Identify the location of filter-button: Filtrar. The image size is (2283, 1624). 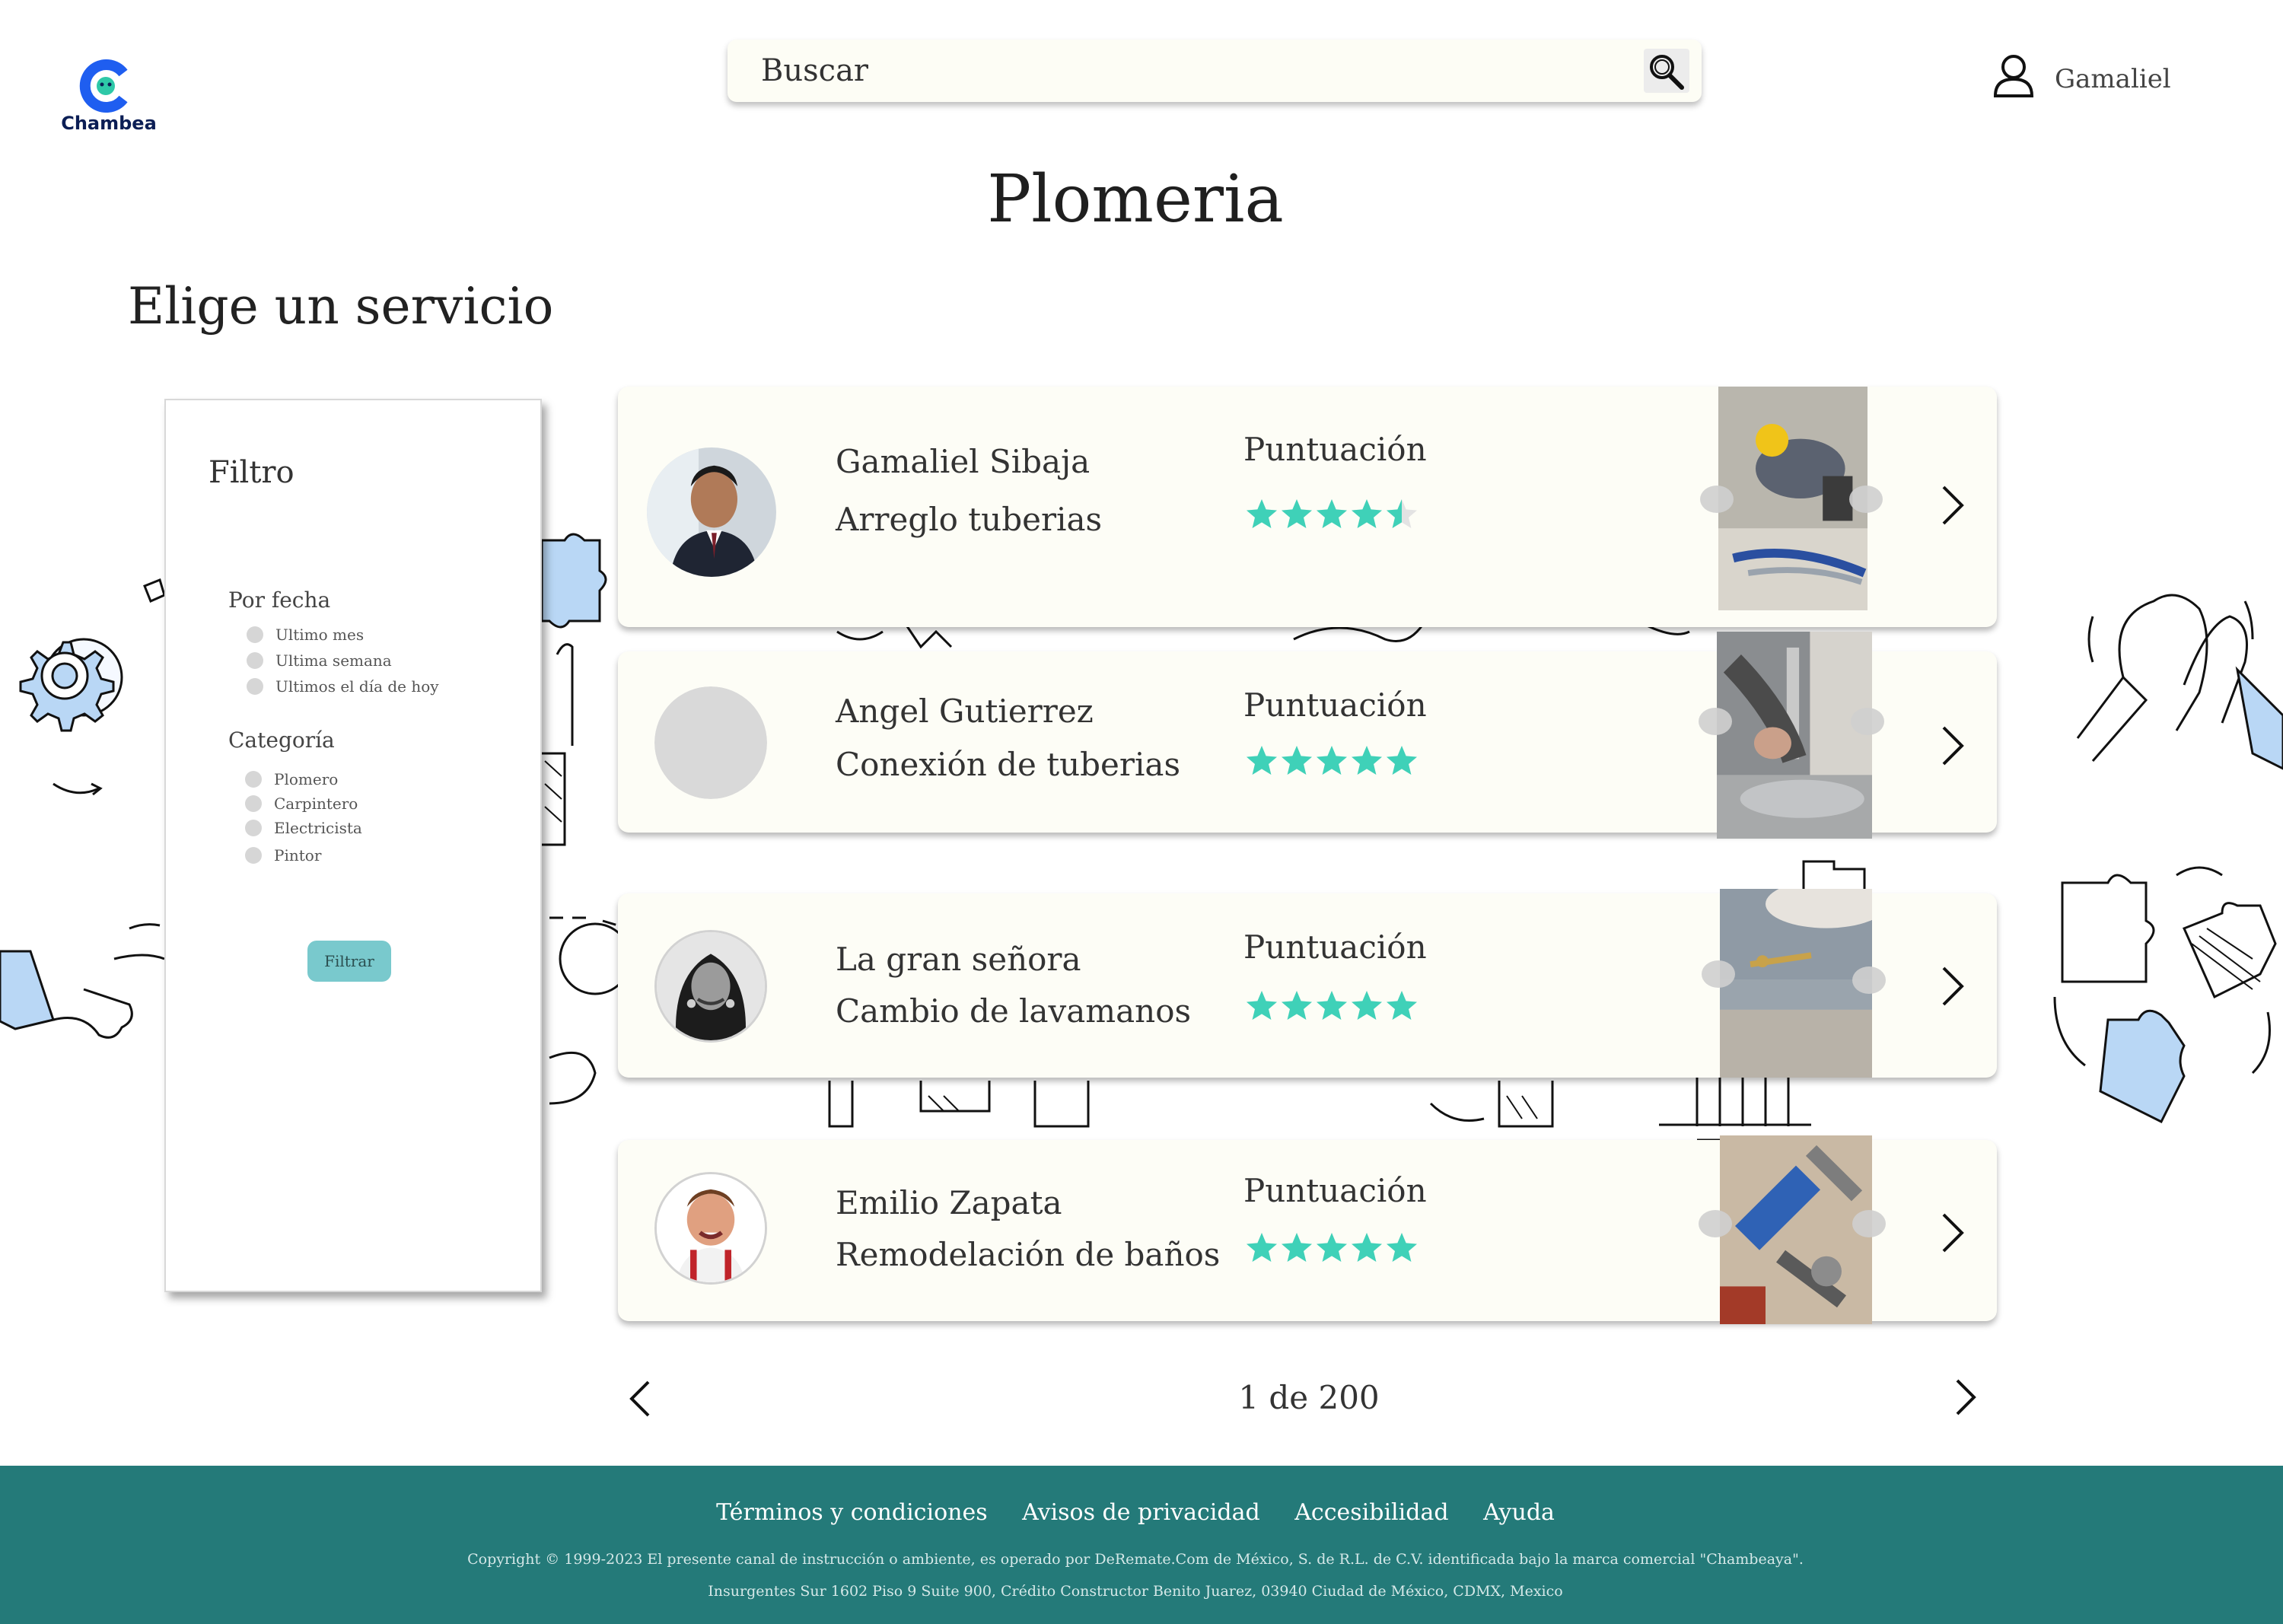
(349, 961).